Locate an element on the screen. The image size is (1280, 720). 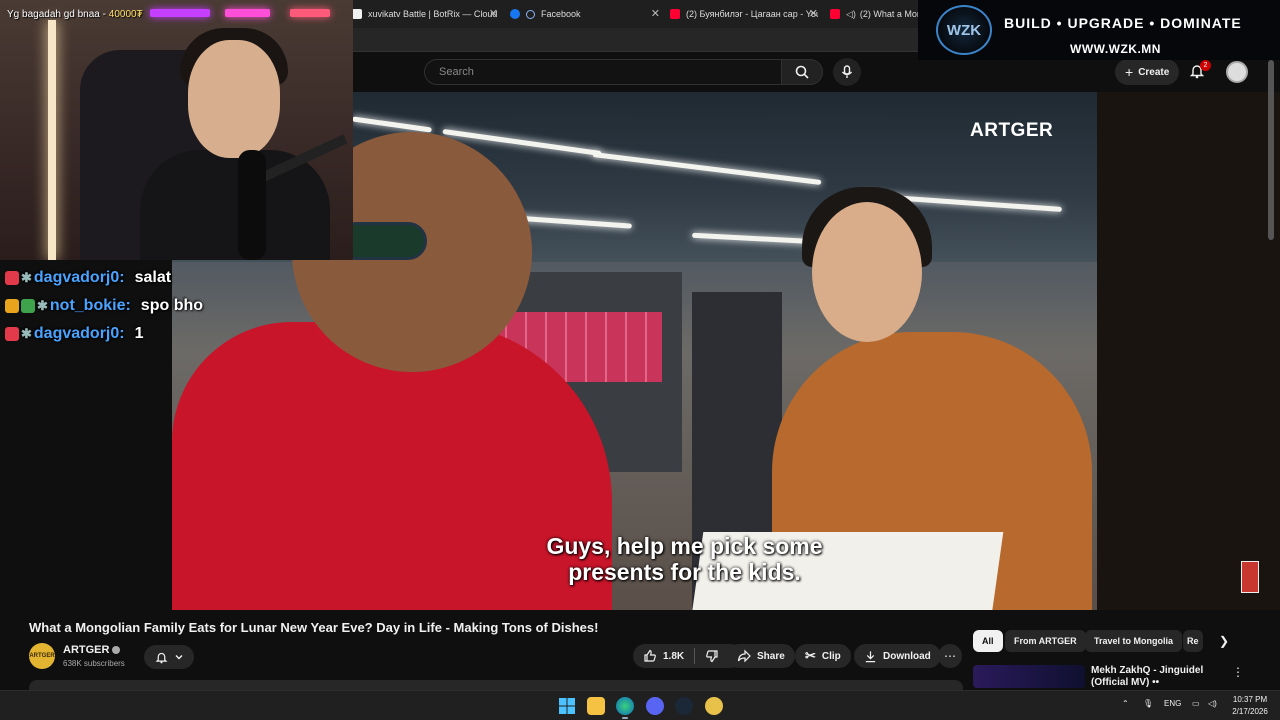
tab-botrix: xuvikatv Battle | BotRix — Cloud S ✕ is located at coordinates (425, 14).